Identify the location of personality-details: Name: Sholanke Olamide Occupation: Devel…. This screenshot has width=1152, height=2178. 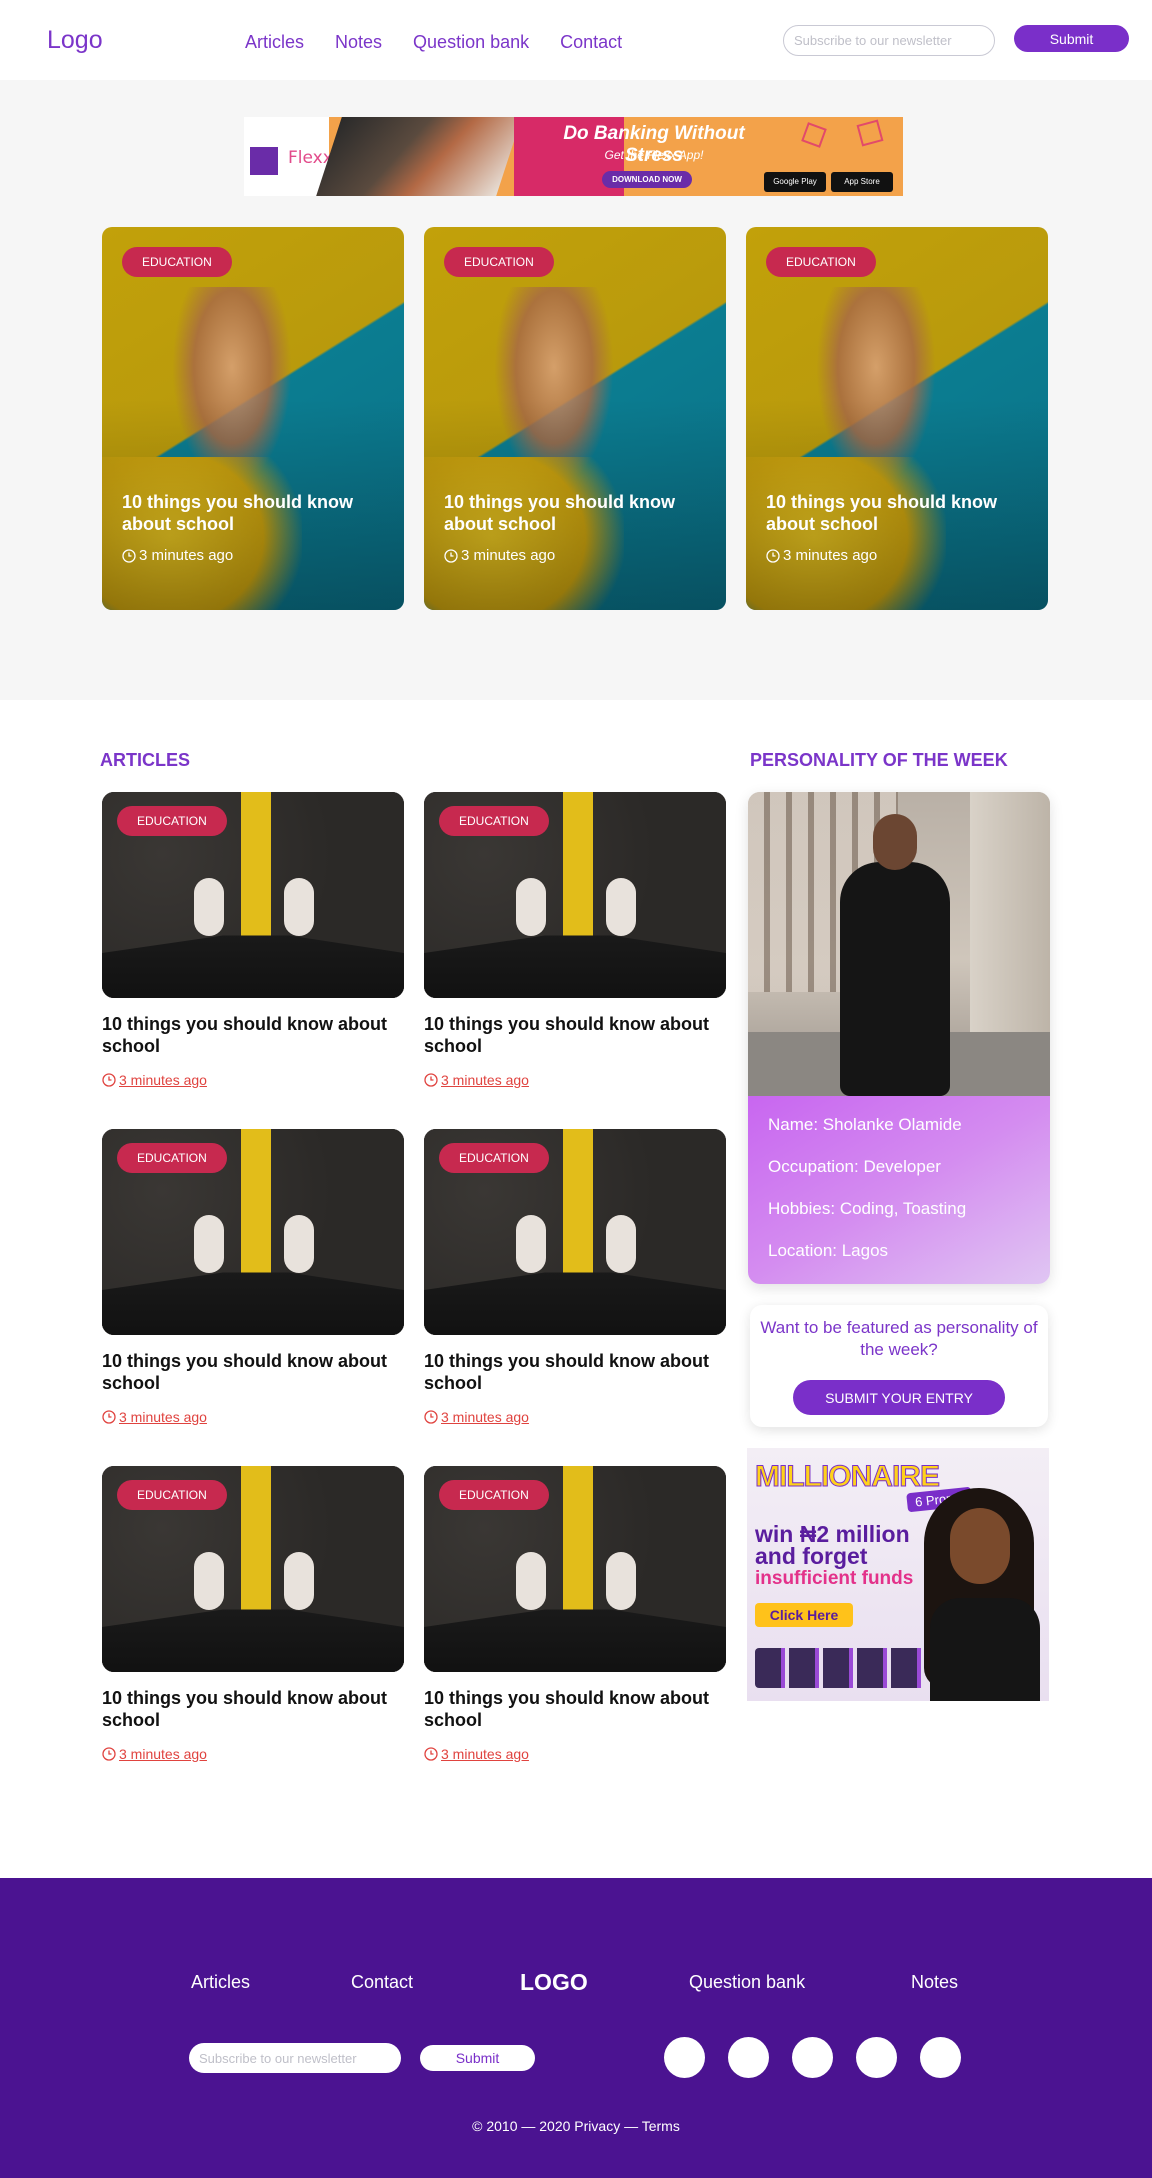
(899, 1190).